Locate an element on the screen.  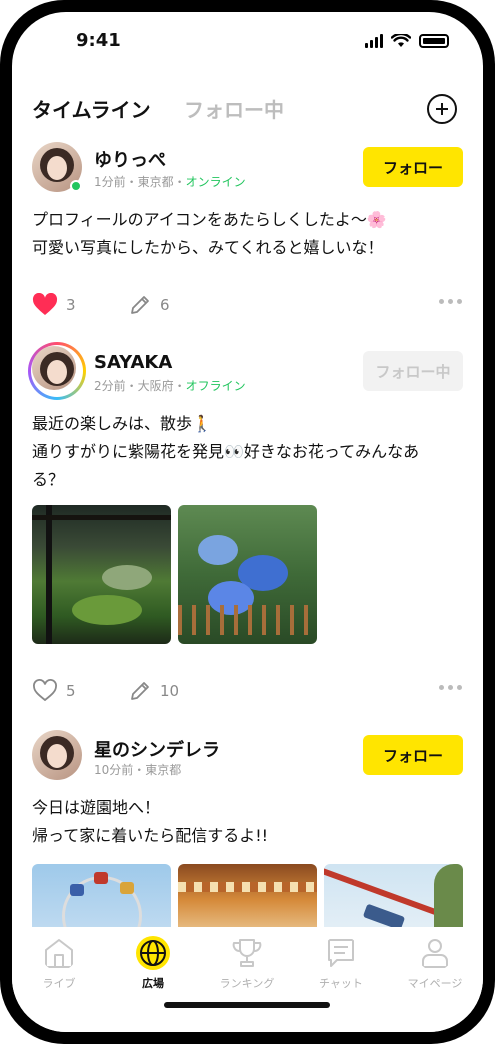
heart-outline-icon is located at coordinates (45, 690).